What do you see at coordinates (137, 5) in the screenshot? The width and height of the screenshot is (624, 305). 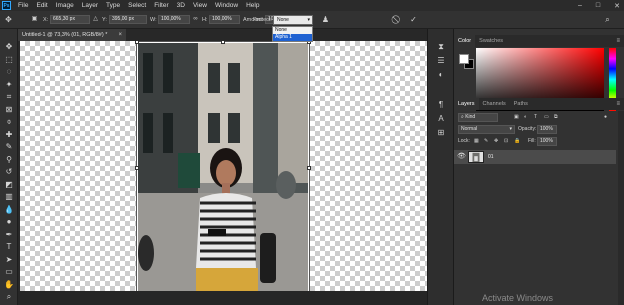 I see `menu-select: Select` at bounding box center [137, 5].